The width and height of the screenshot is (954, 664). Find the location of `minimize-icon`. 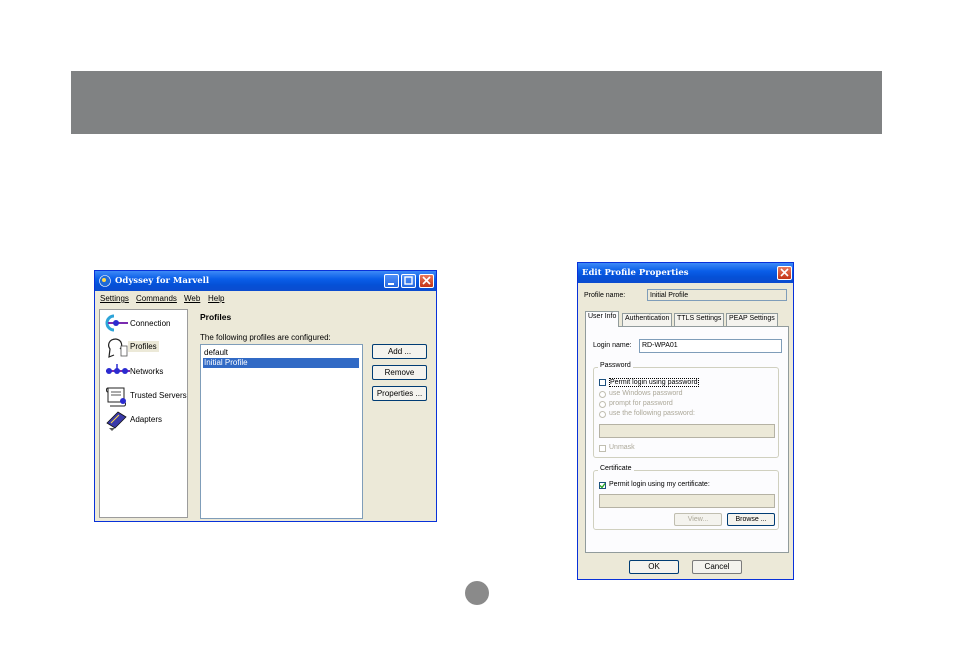

minimize-icon is located at coordinates (391, 284).